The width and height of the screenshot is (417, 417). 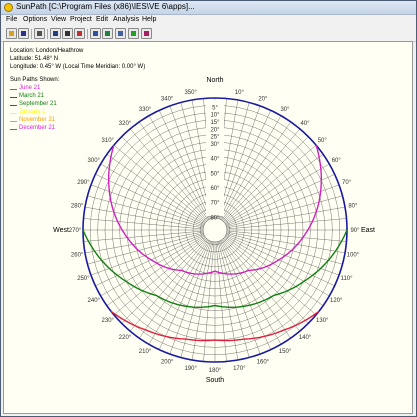 I want to click on sun-app-icon, so click(x=8, y=7).